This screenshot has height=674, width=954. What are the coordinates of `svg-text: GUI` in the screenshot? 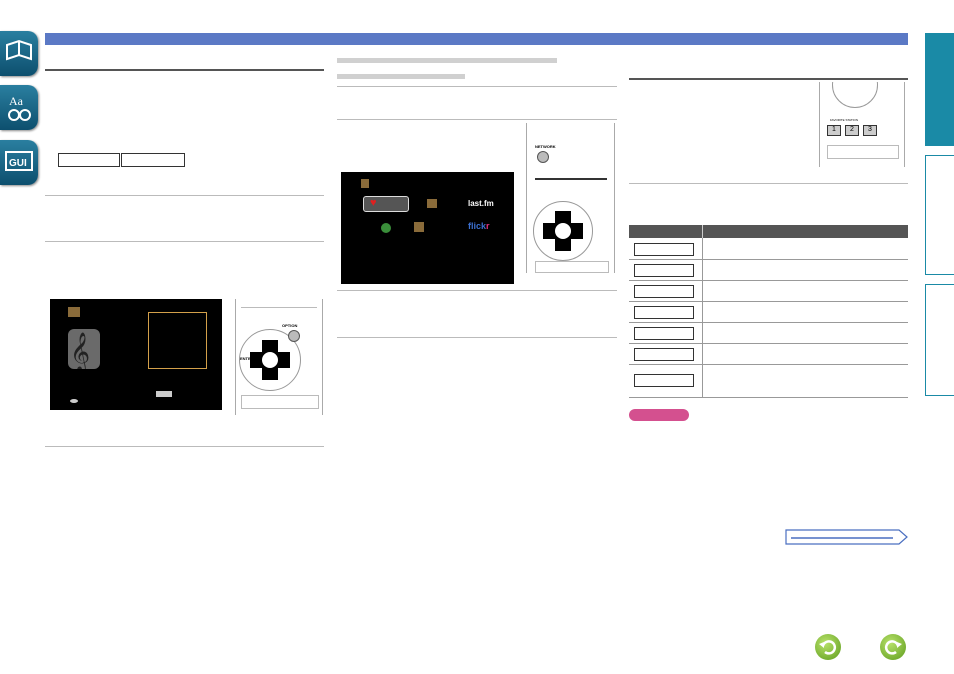 It's located at (18, 163).